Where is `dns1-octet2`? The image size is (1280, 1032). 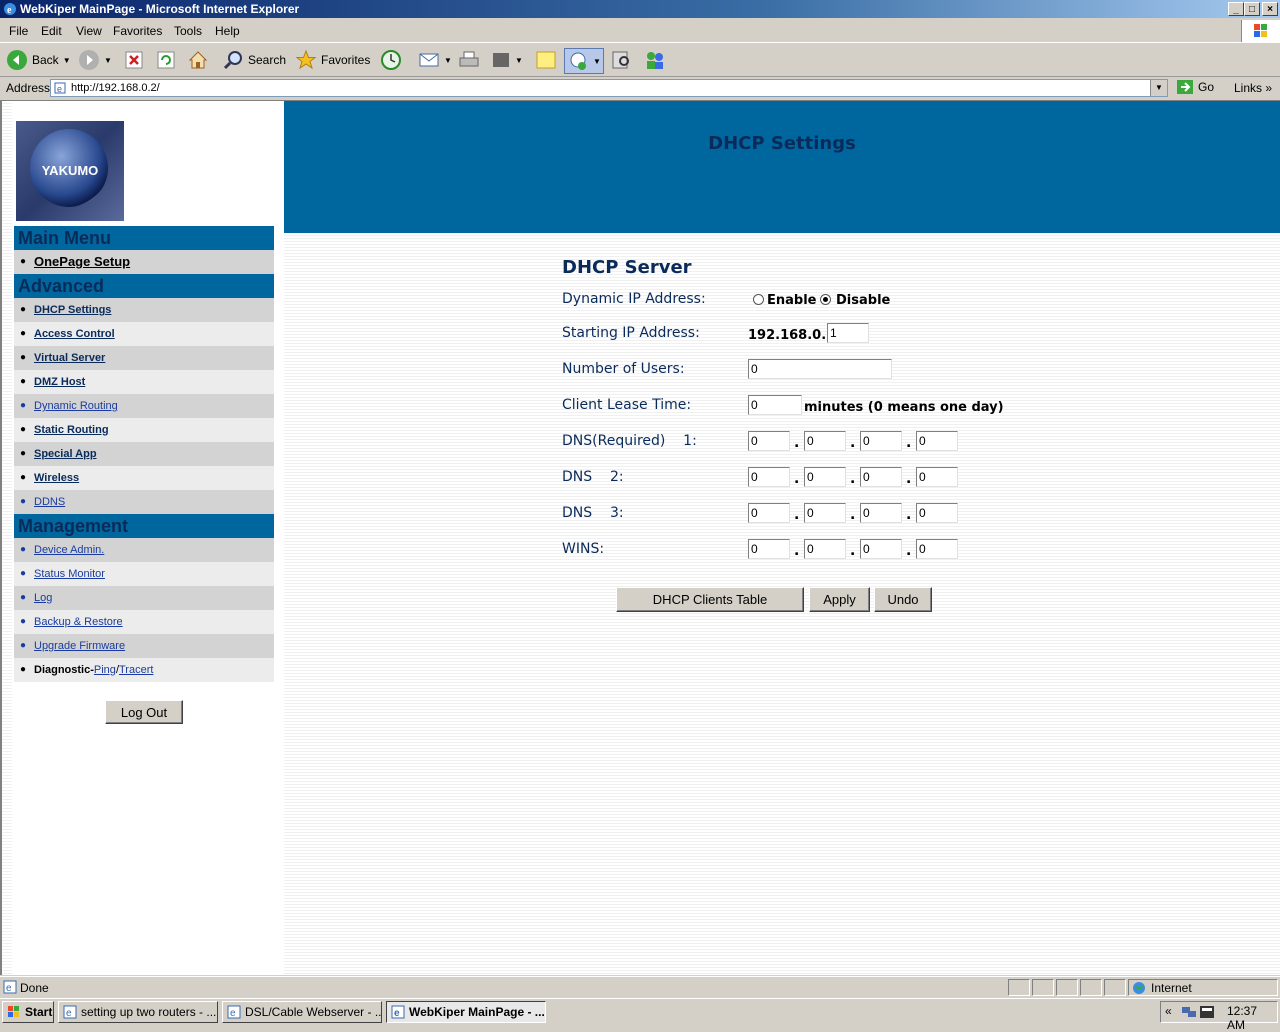 dns1-octet2 is located at coordinates (825, 441).